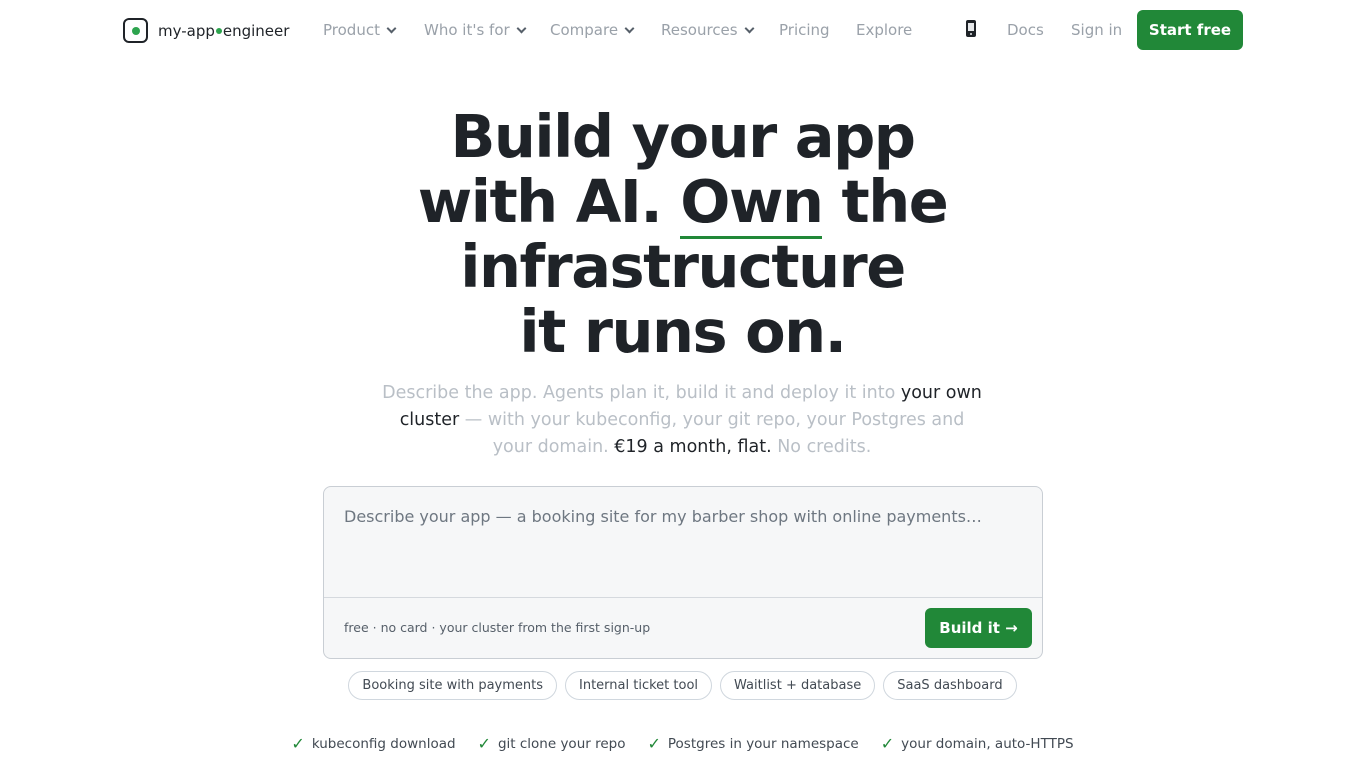 The width and height of the screenshot is (1365, 768). I want to click on feature-item: ✓ kubeconfig download, so click(373, 743).